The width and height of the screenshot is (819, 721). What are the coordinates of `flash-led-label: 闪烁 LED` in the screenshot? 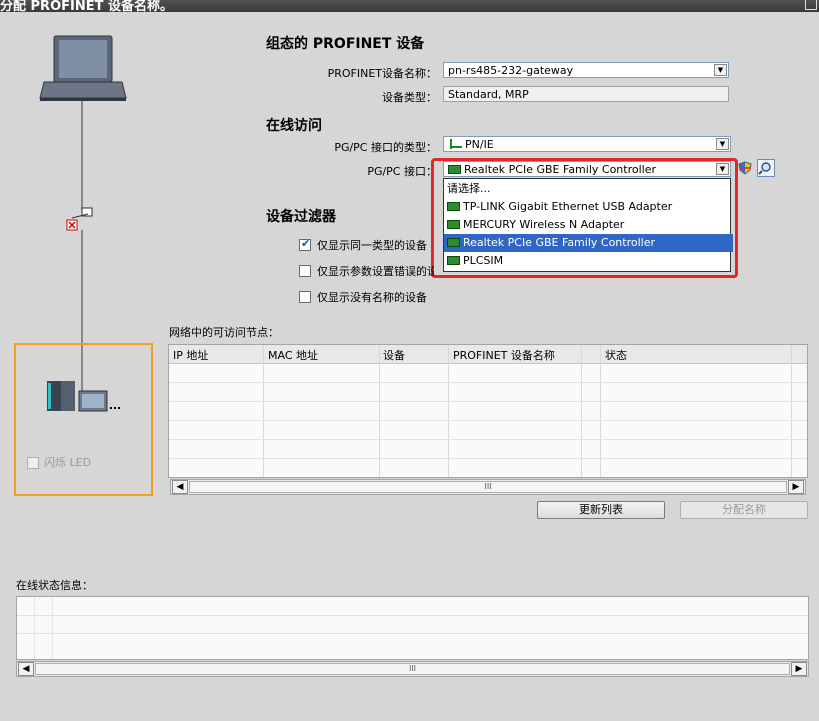 It's located at (68, 462).